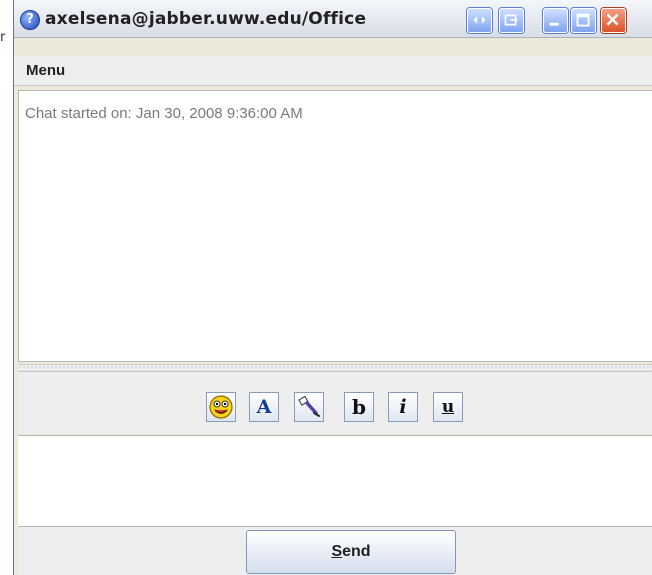 The image size is (652, 575). I want to click on underline-button: u, so click(448, 407).